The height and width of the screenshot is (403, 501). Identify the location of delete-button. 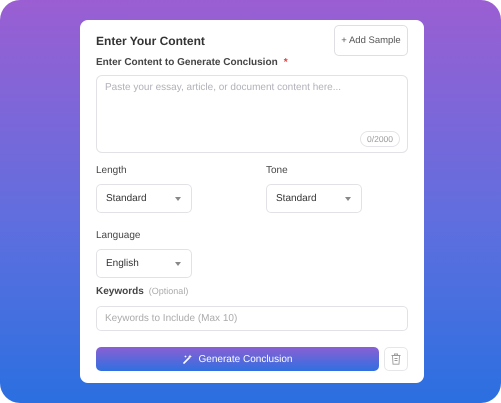
(396, 359).